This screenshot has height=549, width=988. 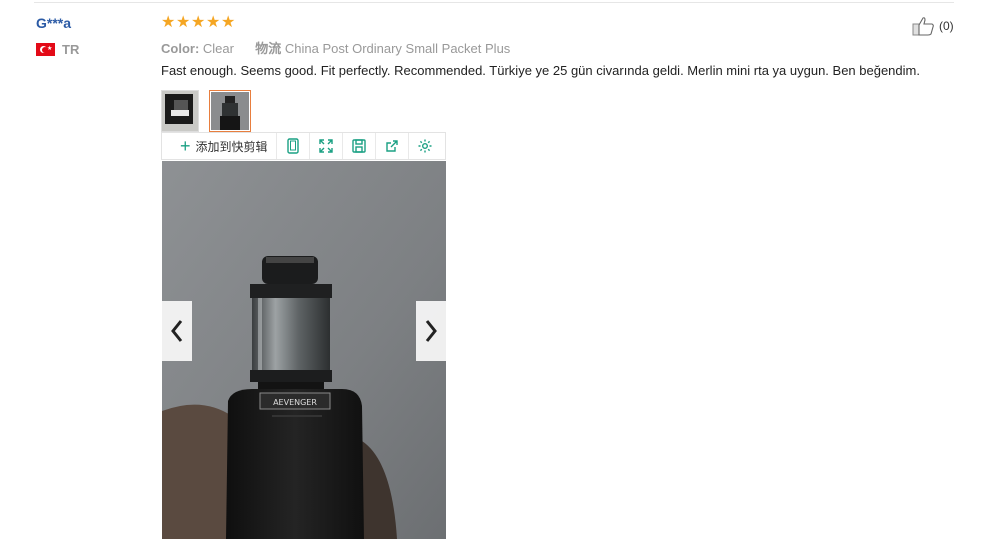 I want to click on gear-icon, so click(x=425, y=146).